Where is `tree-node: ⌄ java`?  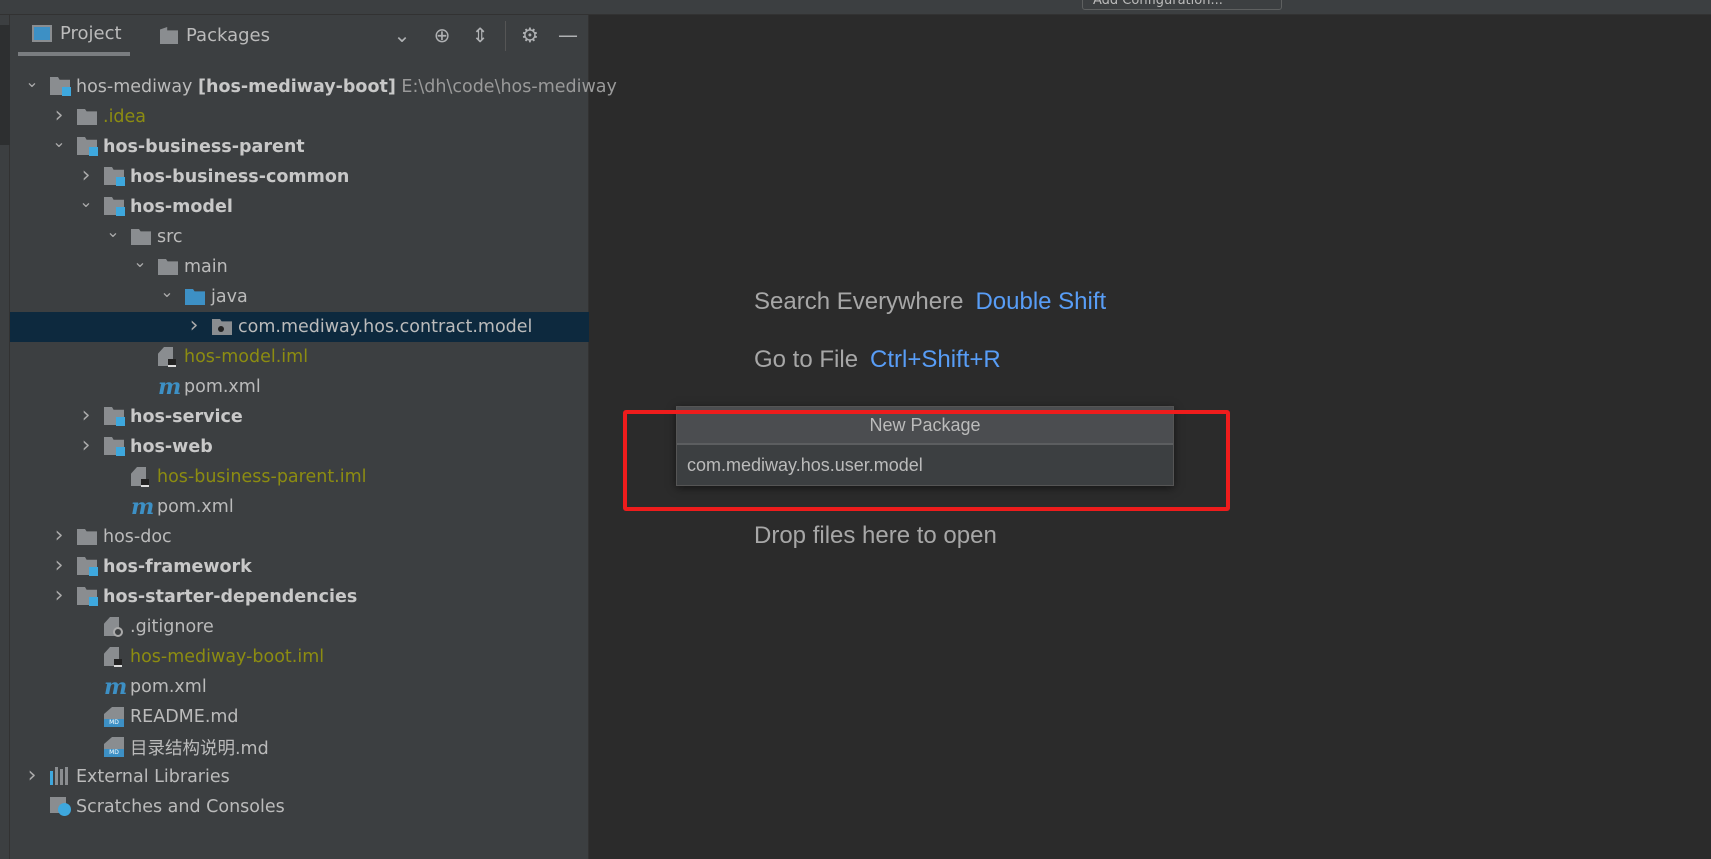 tree-node: ⌄ java is located at coordinates (299, 297).